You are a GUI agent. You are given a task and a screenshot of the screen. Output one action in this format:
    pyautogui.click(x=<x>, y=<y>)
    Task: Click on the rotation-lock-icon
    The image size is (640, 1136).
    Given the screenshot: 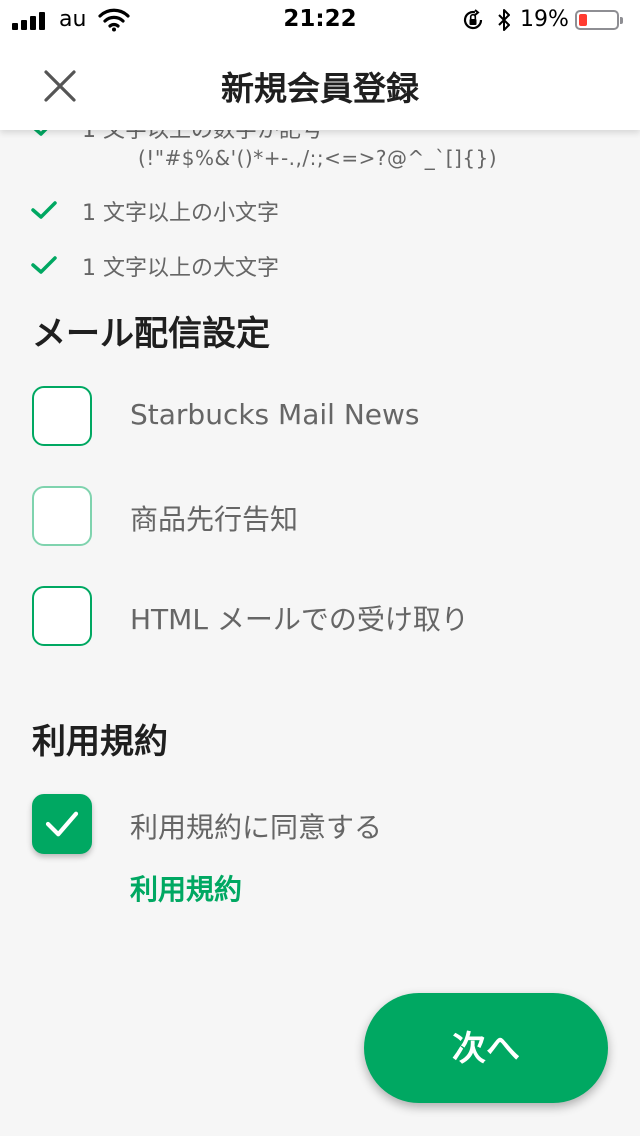 What is the action you would take?
    pyautogui.click(x=473, y=19)
    